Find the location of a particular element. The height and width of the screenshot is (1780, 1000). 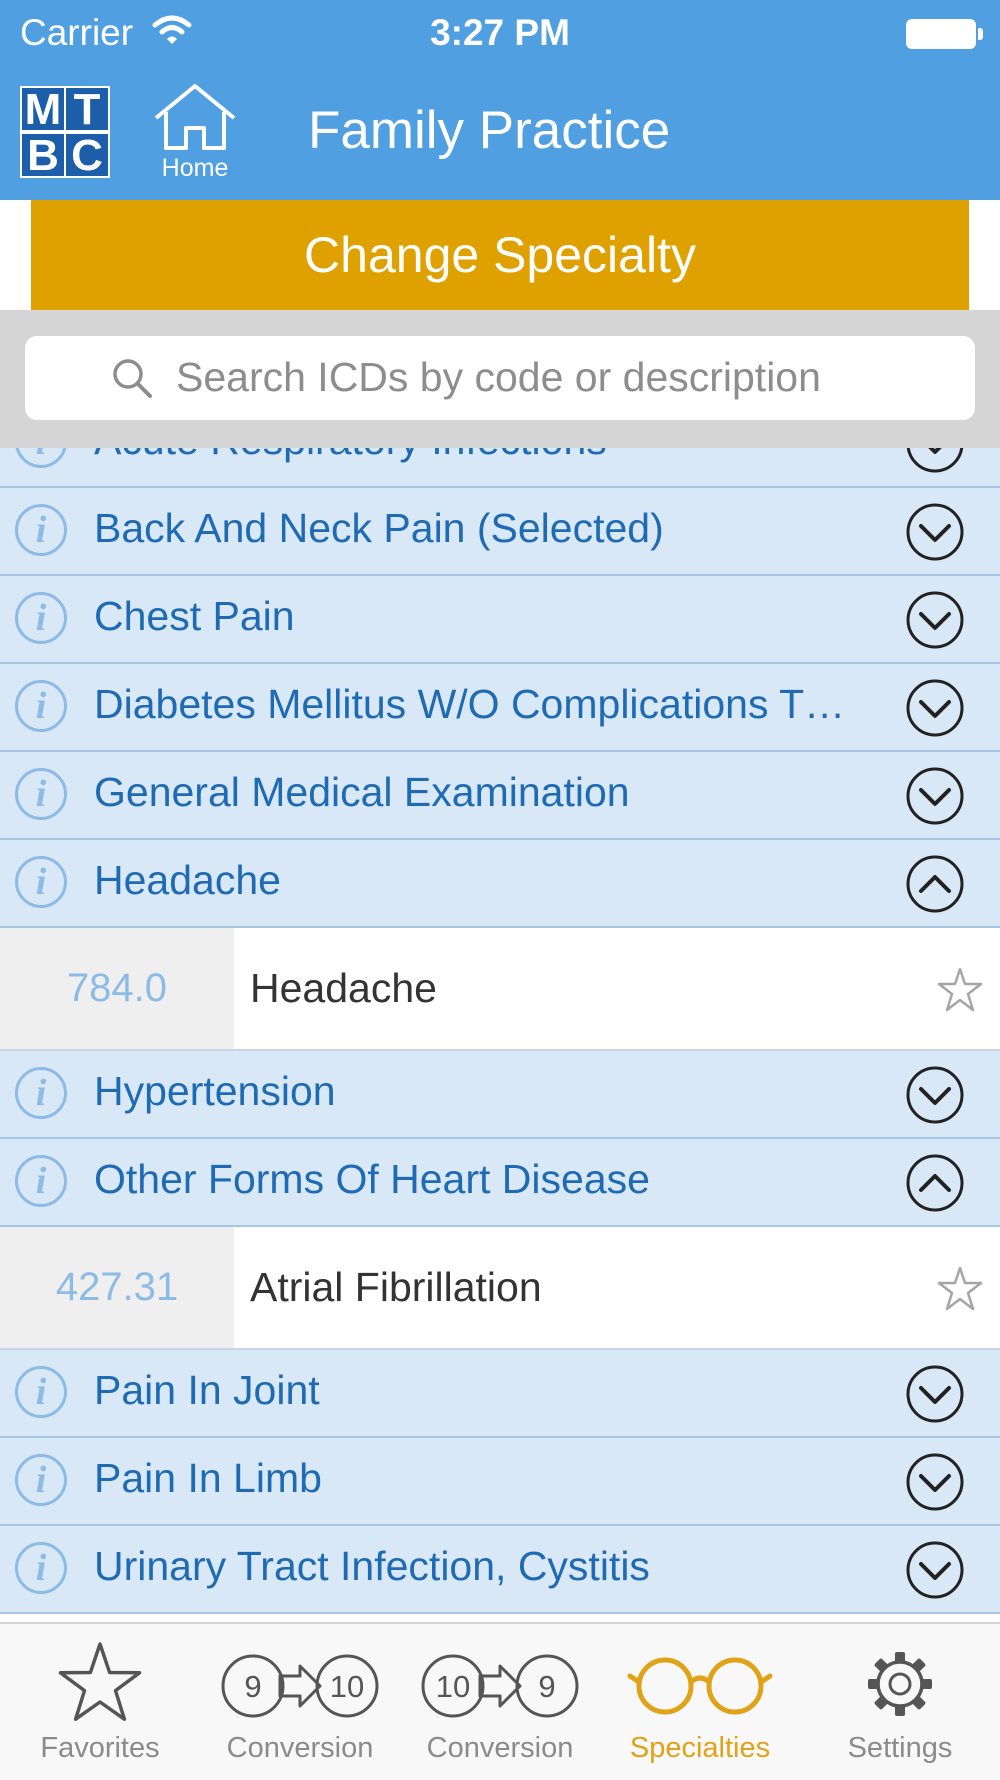

logo-letter: M is located at coordinates (43, 110).